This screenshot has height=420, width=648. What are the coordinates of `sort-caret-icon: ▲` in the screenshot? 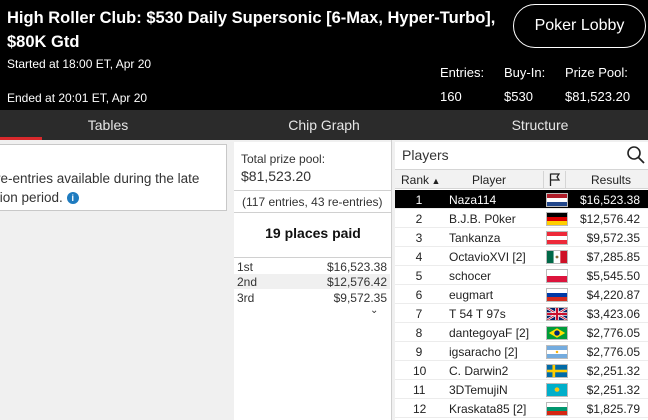 It's located at (435, 181).